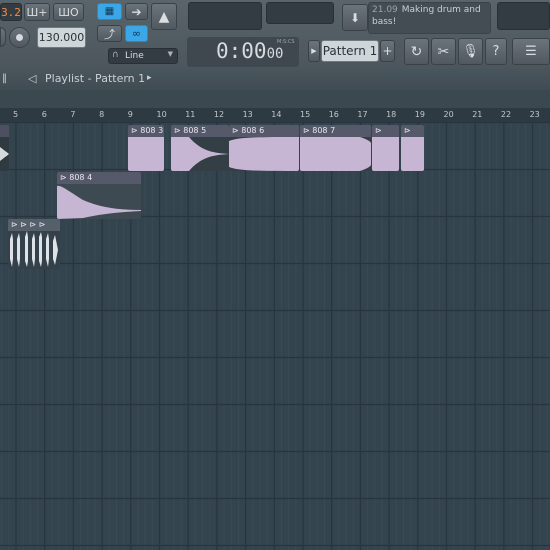  I want to click on undo-button: ↻, so click(416, 51).